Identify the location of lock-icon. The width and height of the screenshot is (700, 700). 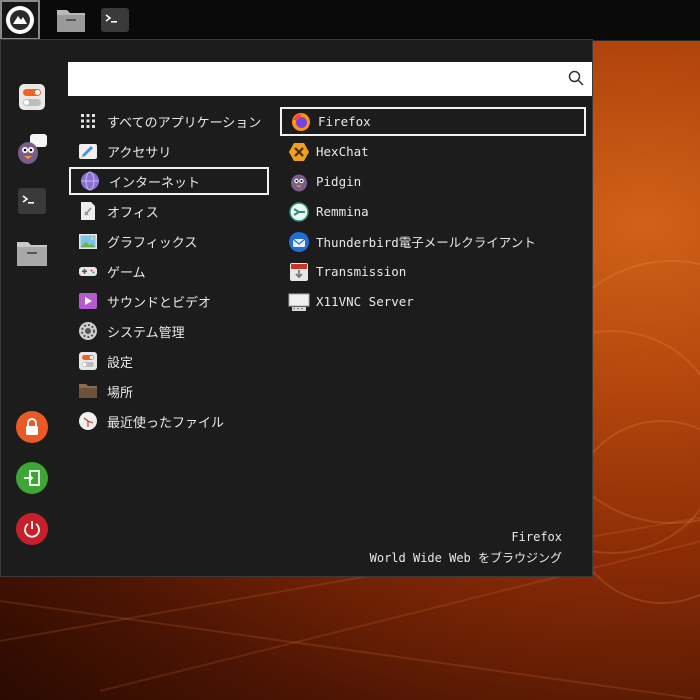
(32, 426).